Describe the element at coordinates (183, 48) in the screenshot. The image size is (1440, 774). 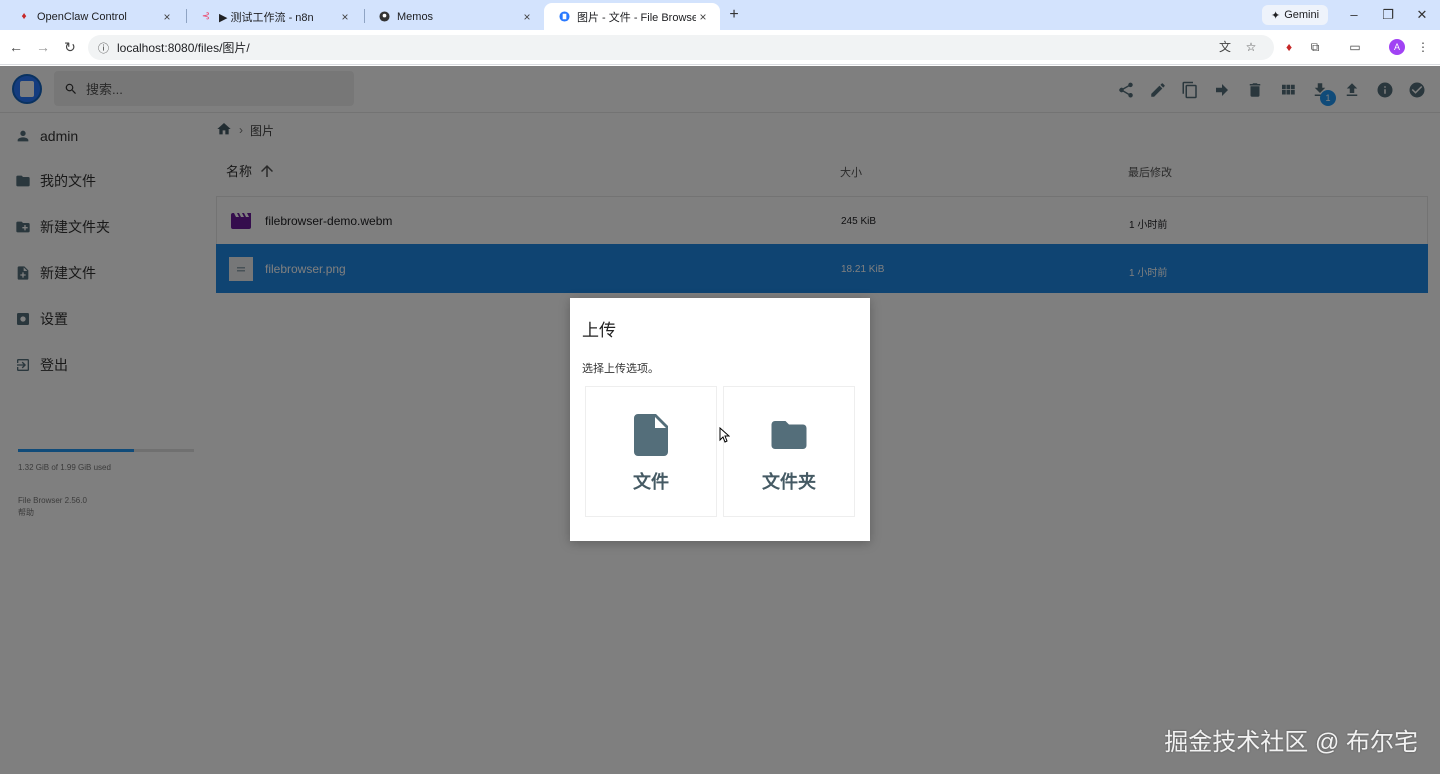
I see `url-text: localhost:8080/files/图片/` at that location.